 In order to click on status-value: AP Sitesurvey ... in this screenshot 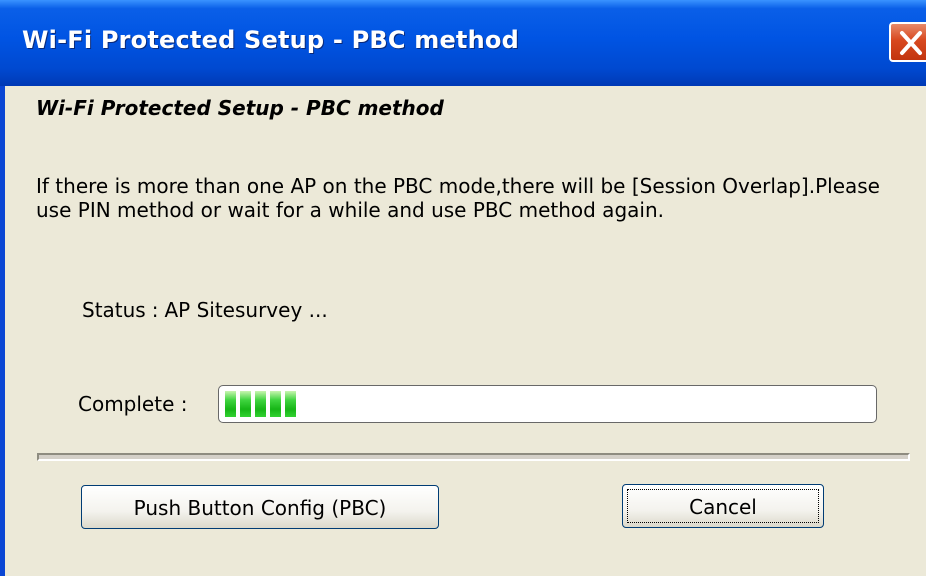, I will do `click(246, 310)`.